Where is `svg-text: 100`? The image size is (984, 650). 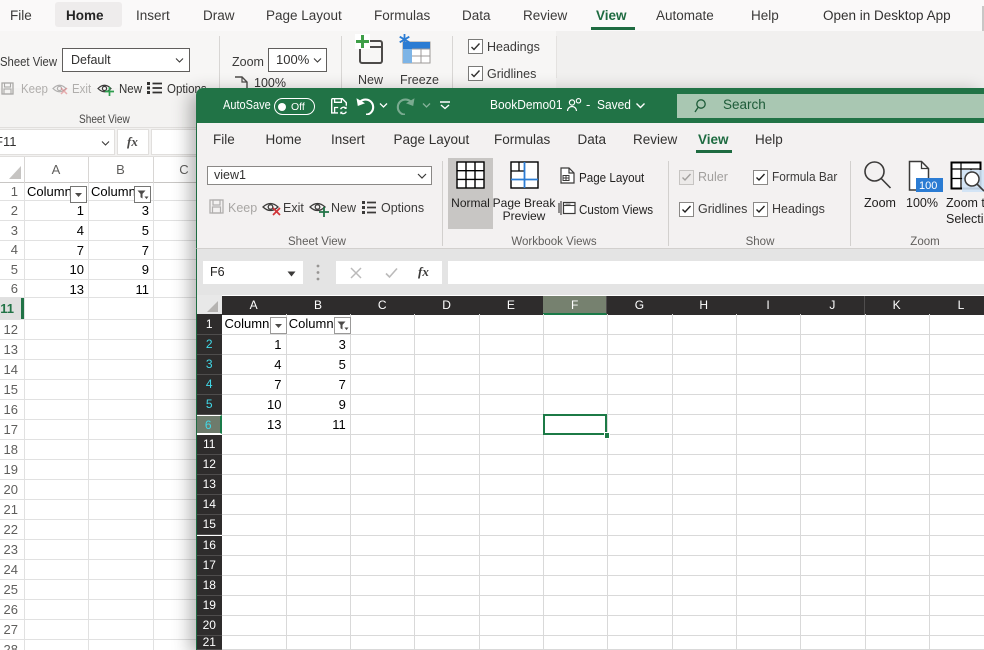 svg-text: 100 is located at coordinates (928, 186).